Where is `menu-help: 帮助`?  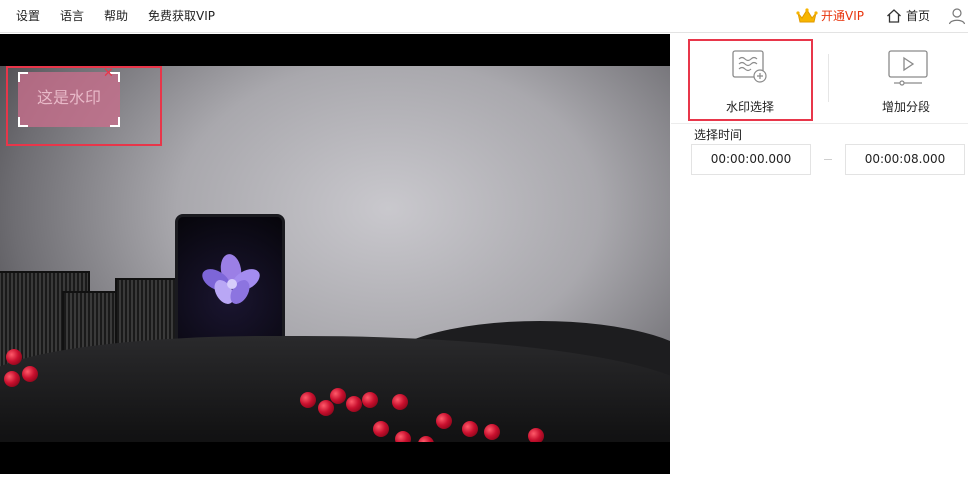 menu-help: 帮助 is located at coordinates (116, 16).